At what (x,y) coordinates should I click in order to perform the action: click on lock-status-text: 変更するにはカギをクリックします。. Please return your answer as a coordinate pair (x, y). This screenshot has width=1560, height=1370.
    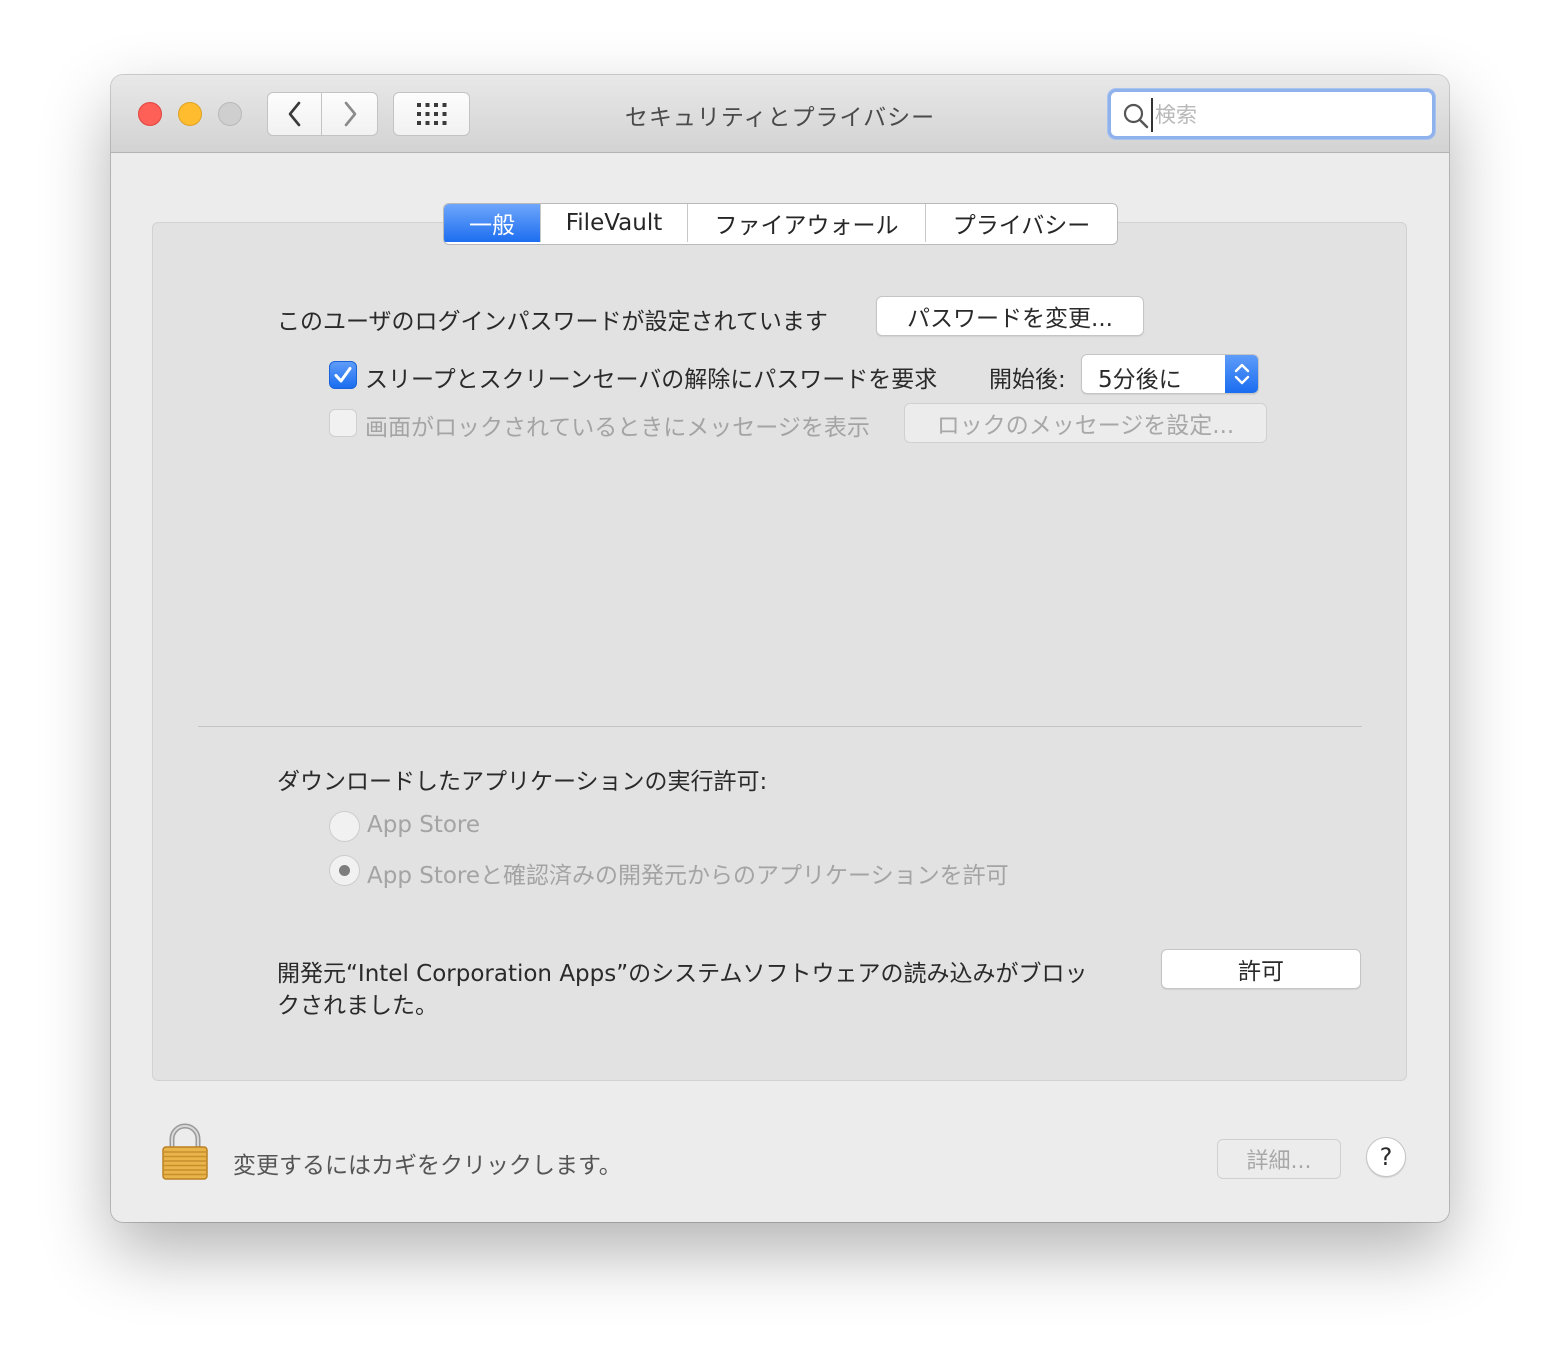
    Looking at the image, I should click on (427, 1166).